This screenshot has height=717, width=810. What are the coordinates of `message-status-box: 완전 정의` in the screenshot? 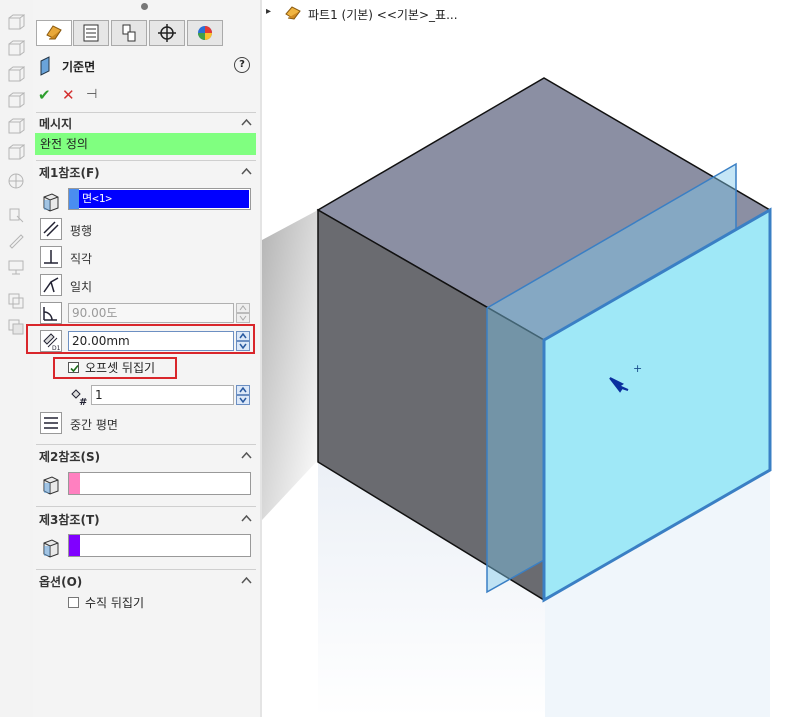 It's located at (145, 144).